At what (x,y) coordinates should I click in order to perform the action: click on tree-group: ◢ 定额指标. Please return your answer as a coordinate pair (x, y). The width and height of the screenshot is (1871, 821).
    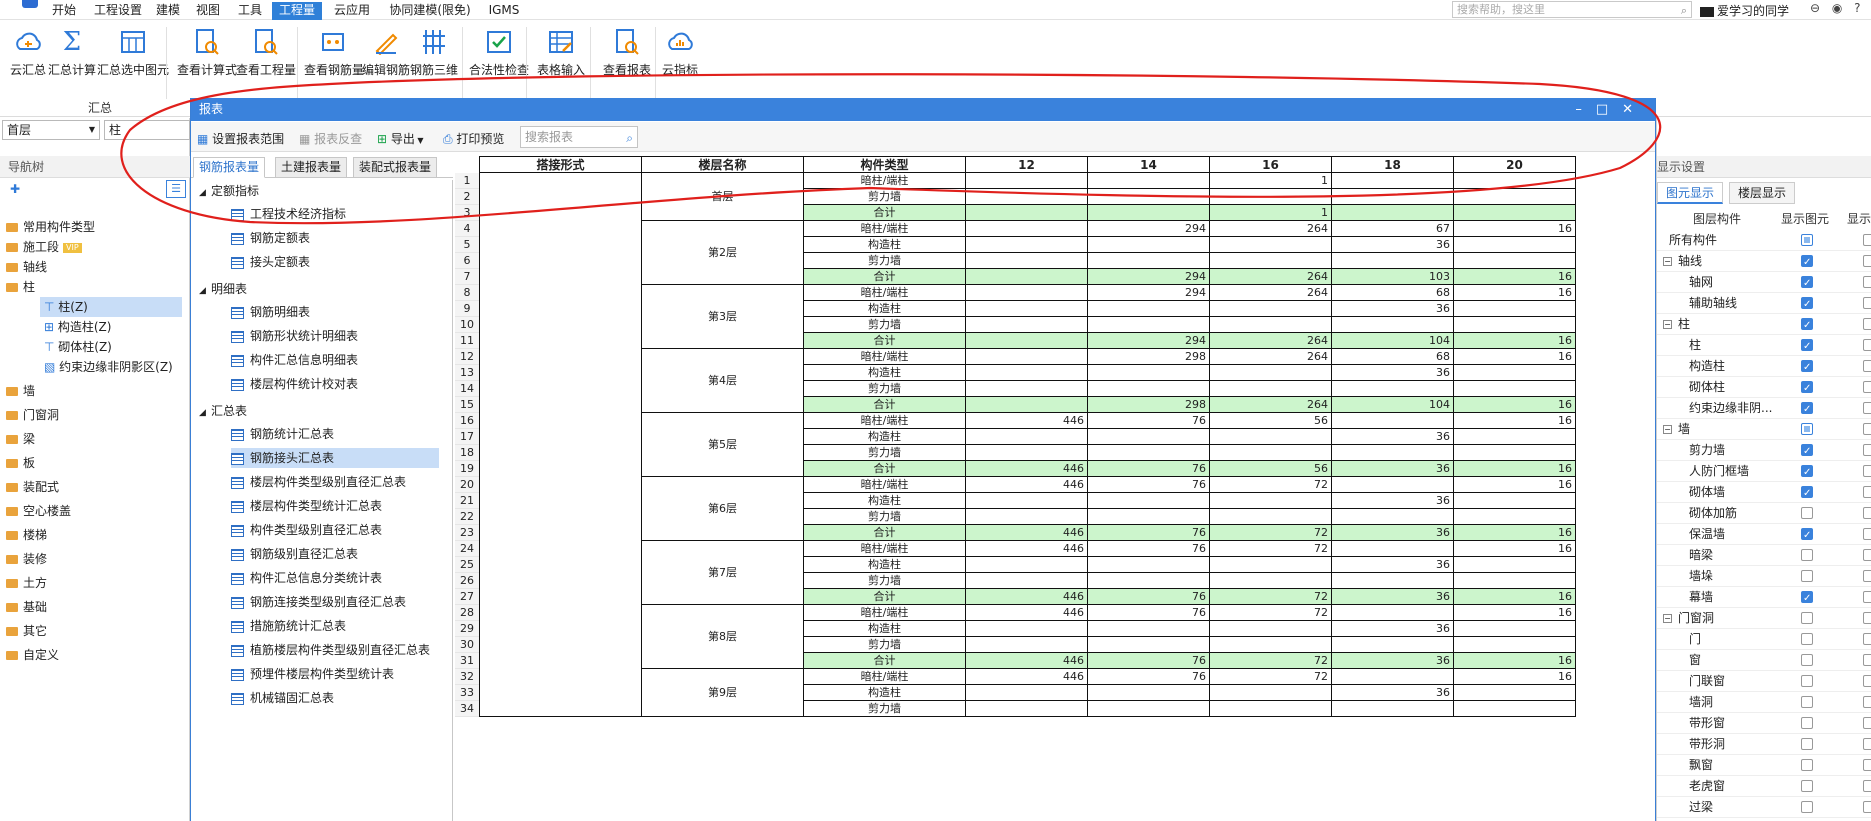
    Looking at the image, I should click on (229, 191).